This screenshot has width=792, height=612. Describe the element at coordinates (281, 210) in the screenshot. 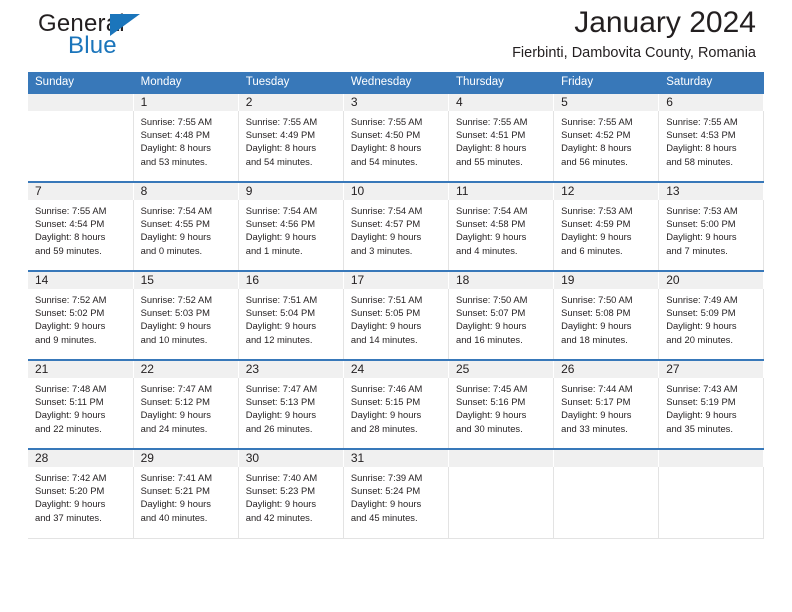

I see `sunrise-time: Sunrise: 7:54 AM` at that location.